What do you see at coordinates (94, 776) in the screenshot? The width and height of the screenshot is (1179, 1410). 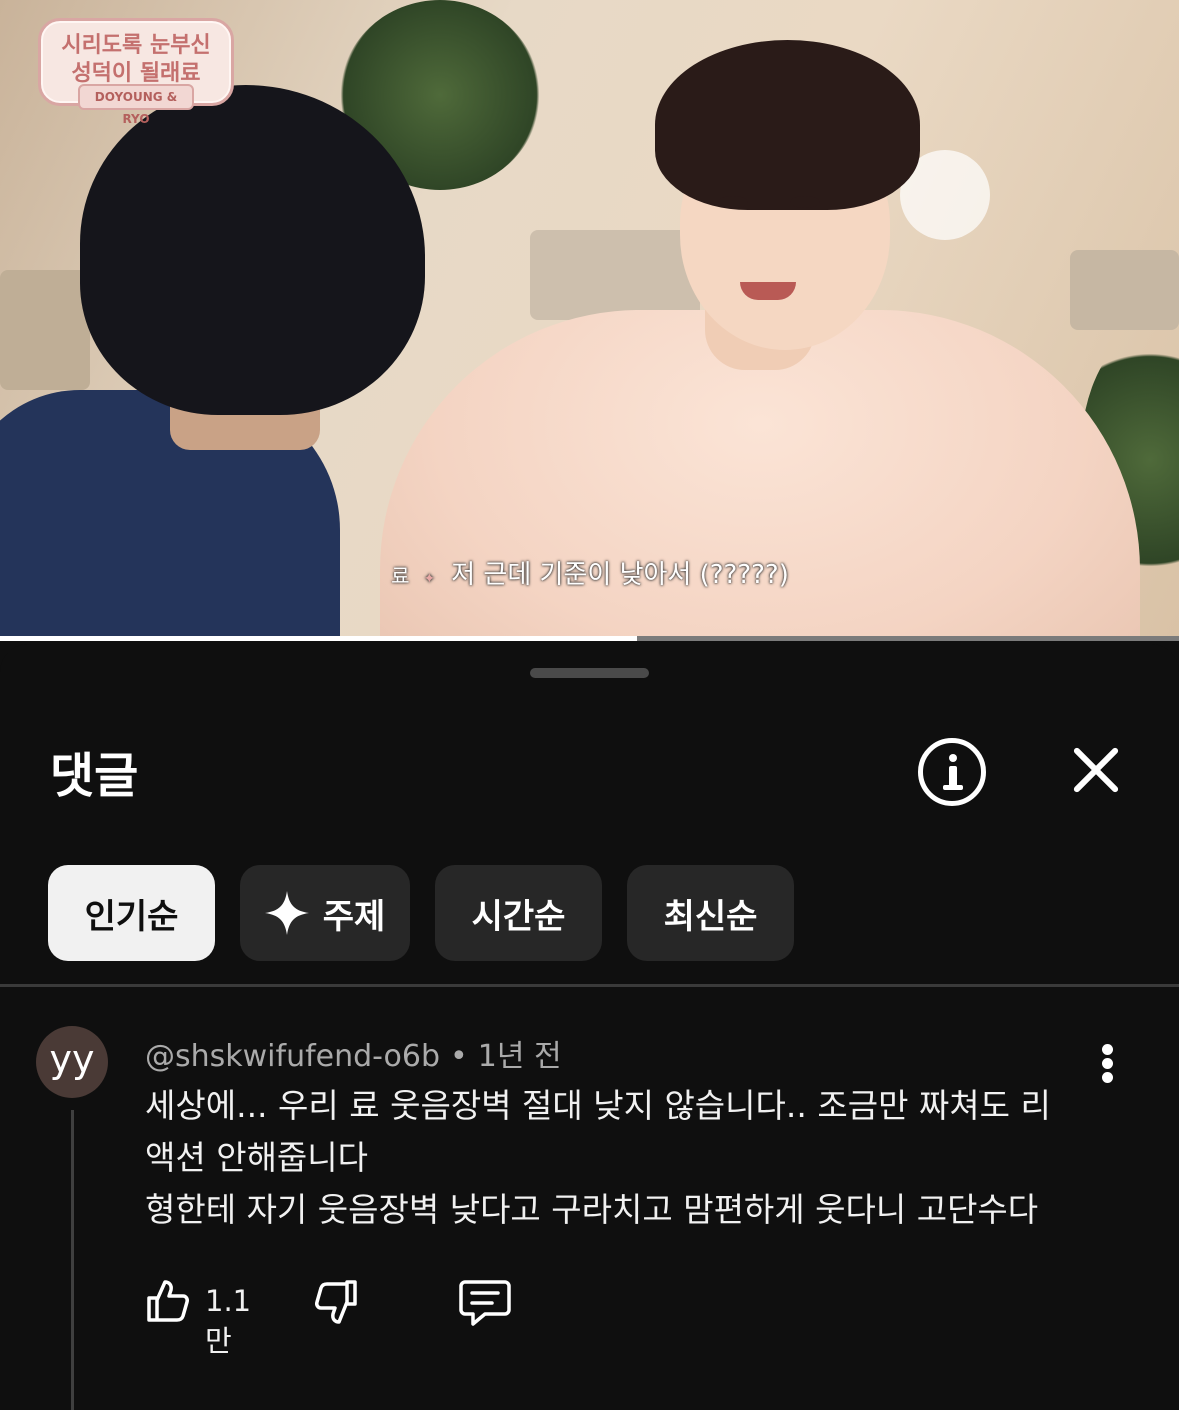 I see `sheet-title: 댓글` at bounding box center [94, 776].